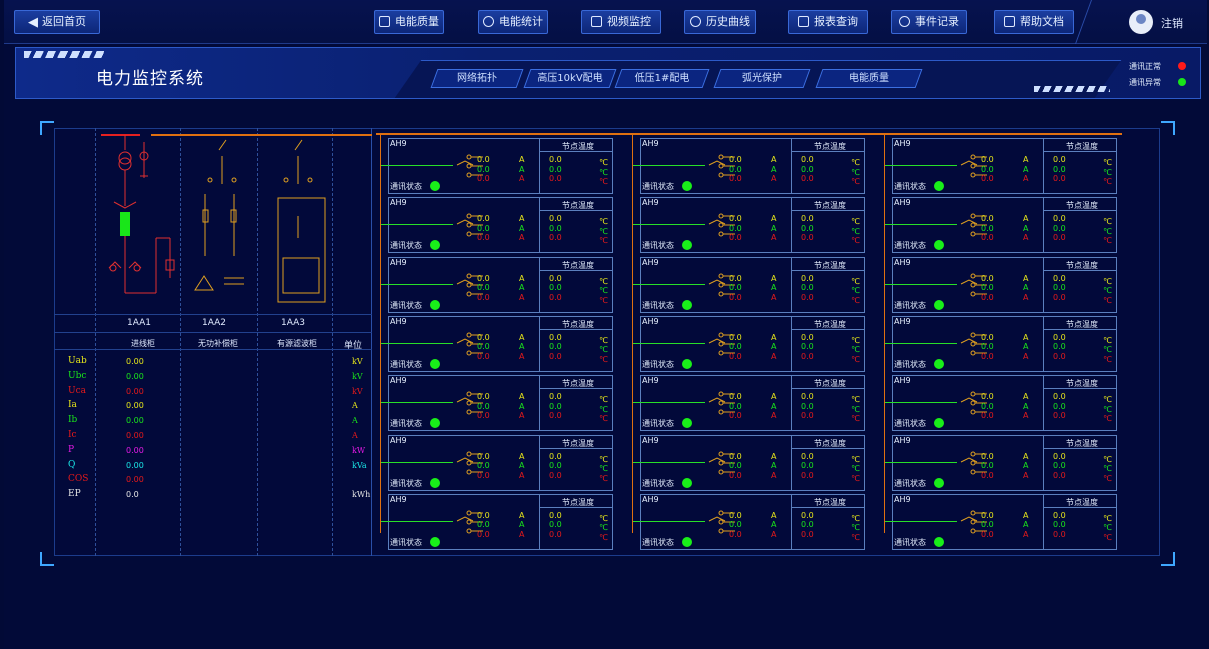 The width and height of the screenshot is (1209, 649). What do you see at coordinates (1034, 22) in the screenshot?
I see `nav-help-button: 帮助文档` at bounding box center [1034, 22].